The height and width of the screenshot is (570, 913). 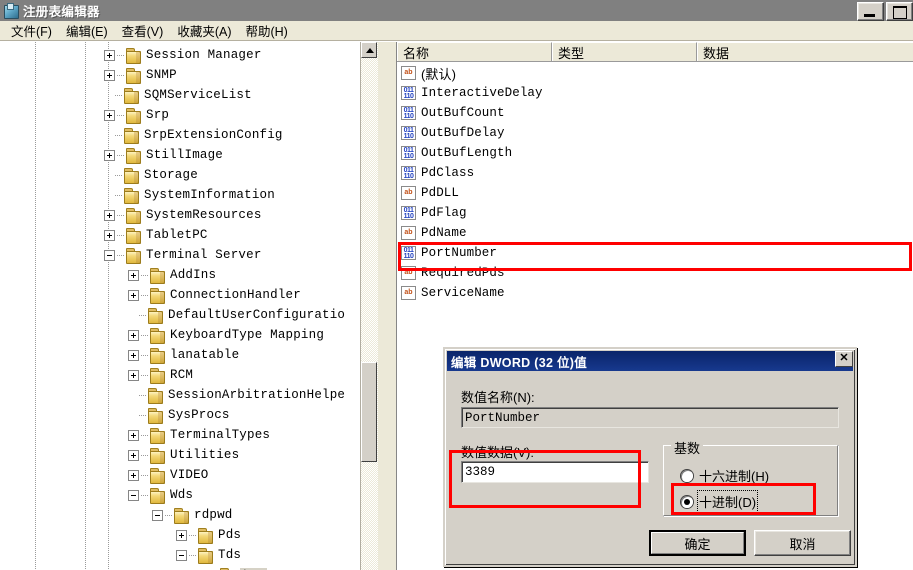 I want to click on tree-item-label: StillImage, so click(x=185, y=155).